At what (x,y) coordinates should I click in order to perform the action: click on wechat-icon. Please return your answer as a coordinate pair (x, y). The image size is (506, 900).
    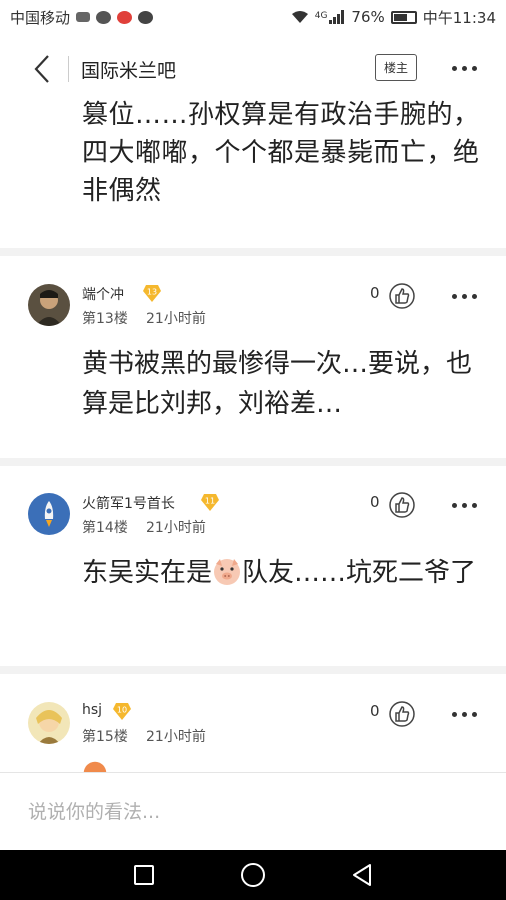
    Looking at the image, I should click on (104, 17).